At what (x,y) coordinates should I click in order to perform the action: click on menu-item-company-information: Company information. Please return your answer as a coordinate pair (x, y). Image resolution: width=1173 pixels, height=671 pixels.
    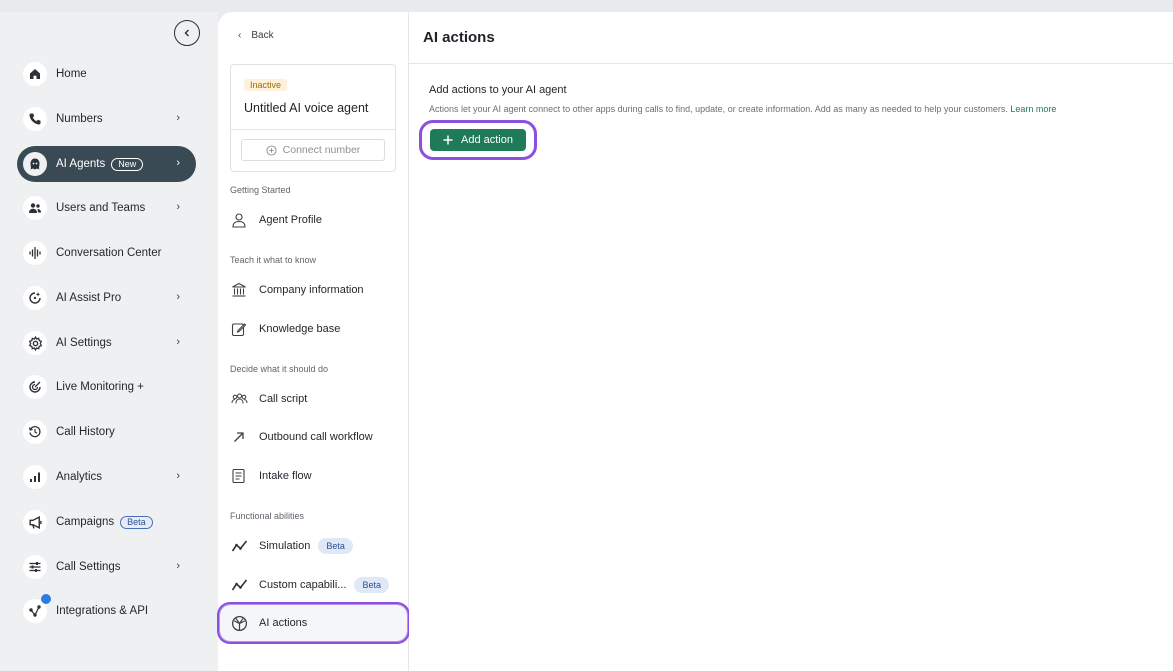
    Looking at the image, I should click on (315, 290).